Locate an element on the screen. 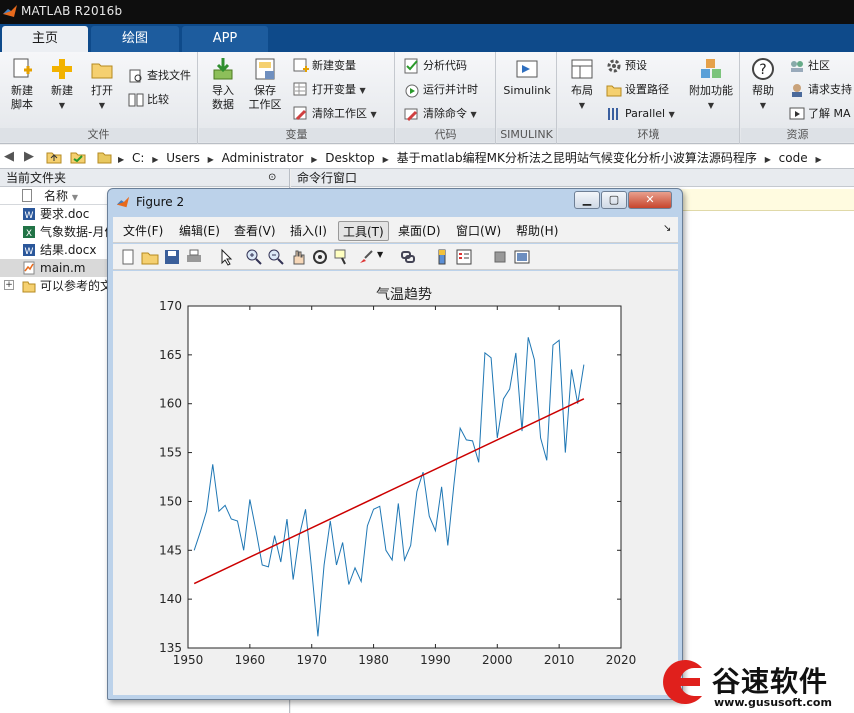 The width and height of the screenshot is (854, 713). breadcrumb-drive: C: is located at coordinates (138, 158).